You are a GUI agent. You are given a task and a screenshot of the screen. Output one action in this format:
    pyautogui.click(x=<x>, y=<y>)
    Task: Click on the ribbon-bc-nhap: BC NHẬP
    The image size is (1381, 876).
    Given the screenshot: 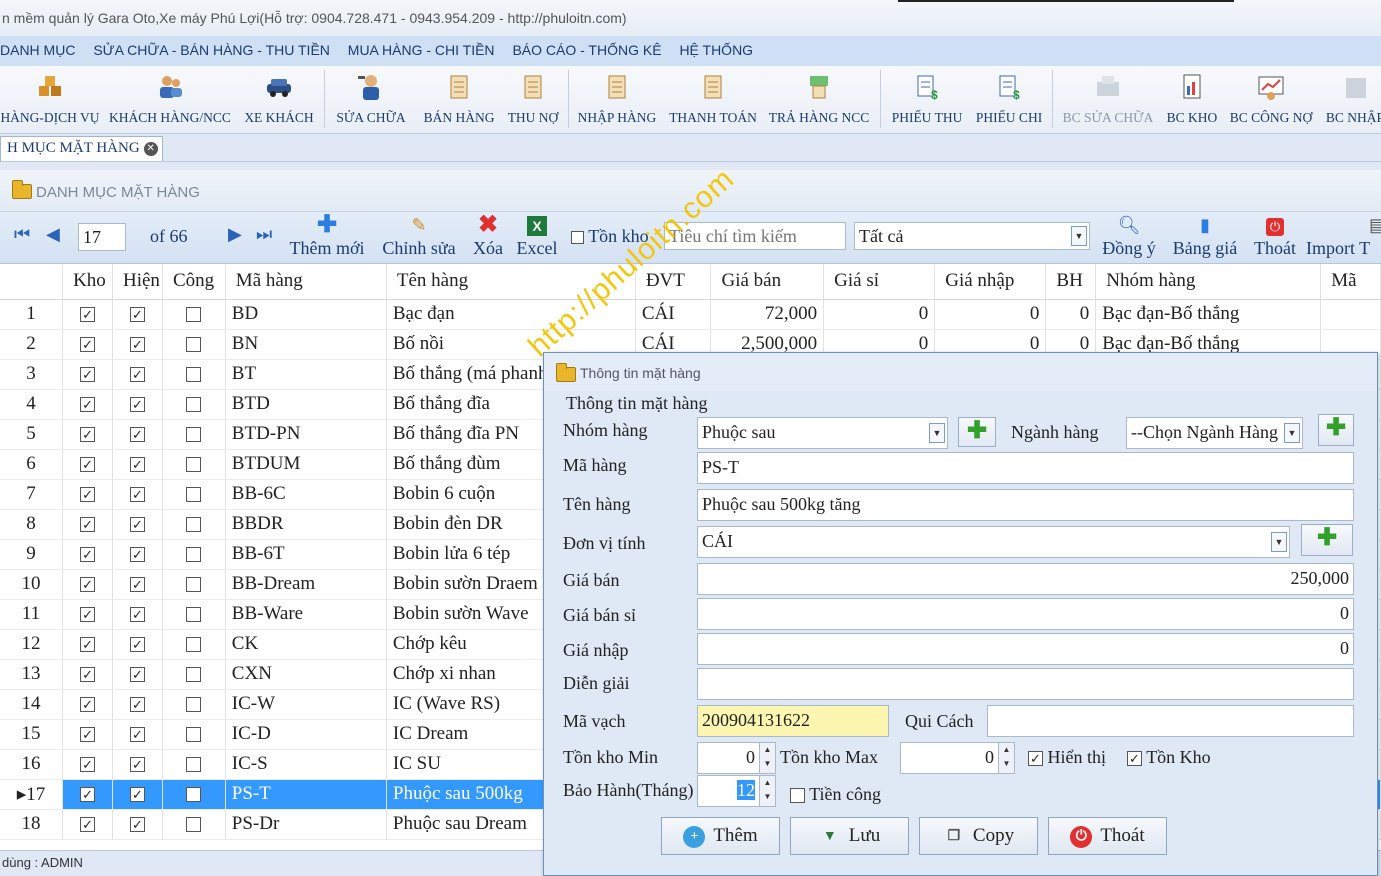 What is the action you would take?
    pyautogui.click(x=1350, y=99)
    